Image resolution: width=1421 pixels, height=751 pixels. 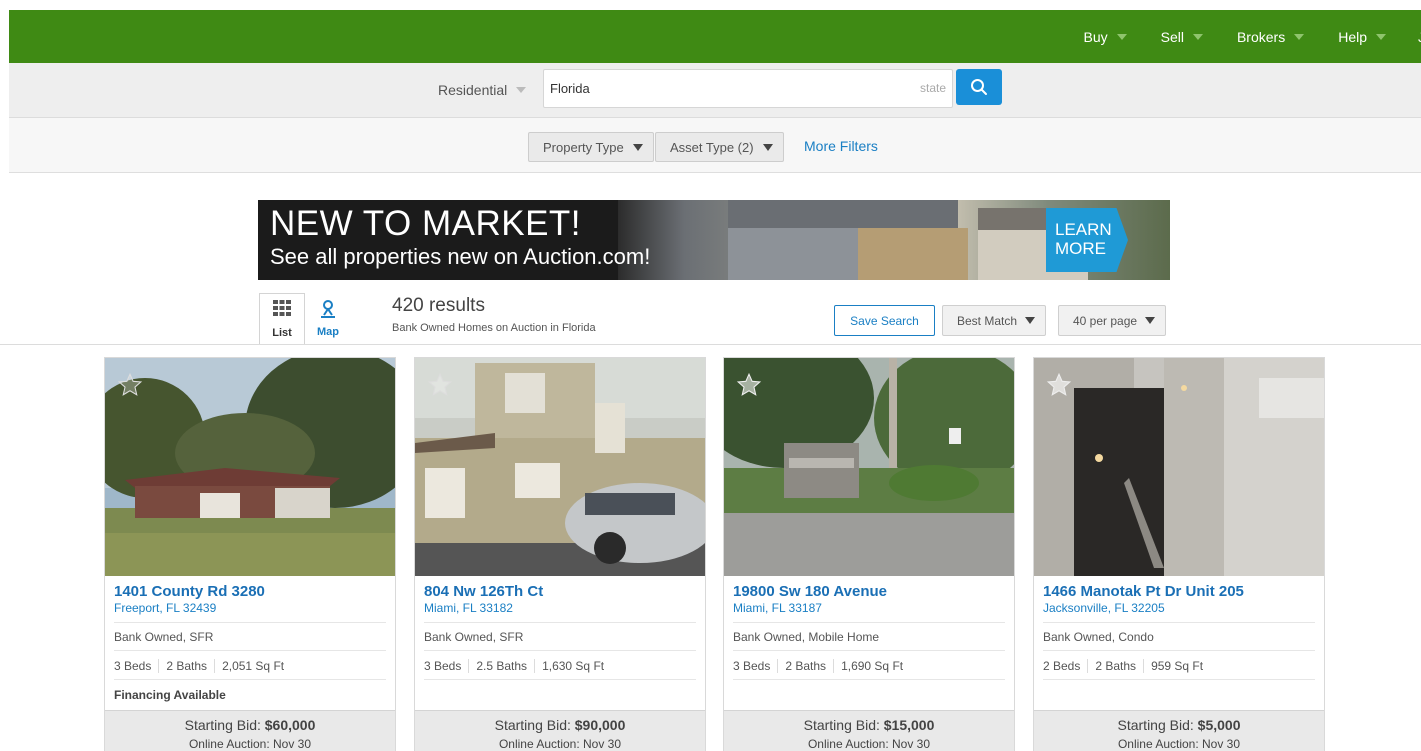 I want to click on listing-sqft: 1,690 Sq Ft, so click(x=871, y=666).